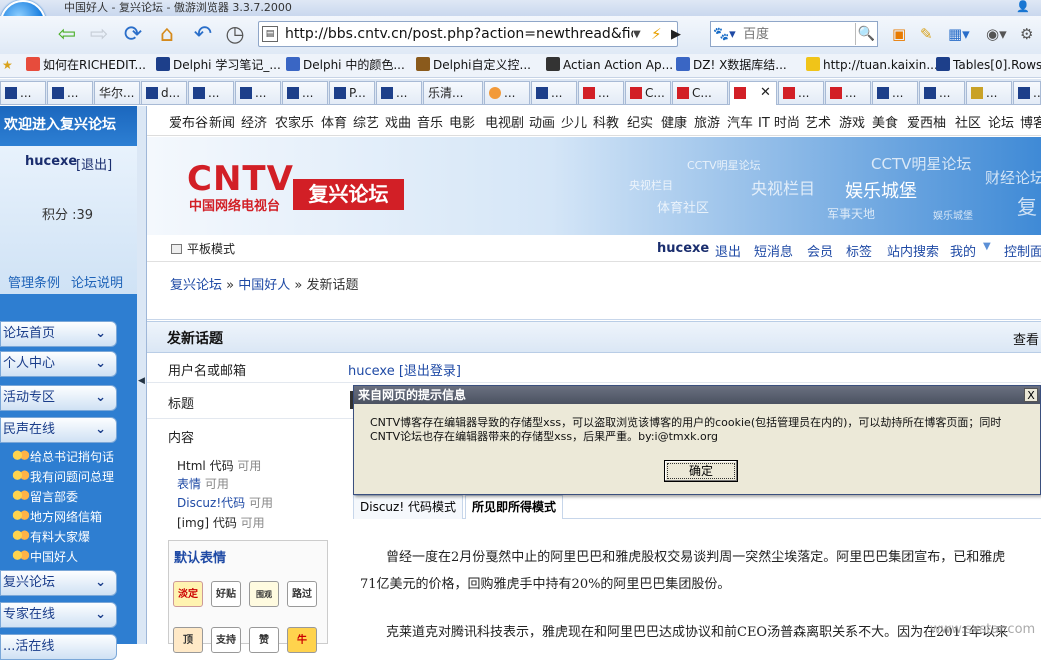  Describe the element at coordinates (728, 250) in the screenshot. I see `userbar-logout-link: 退出` at that location.